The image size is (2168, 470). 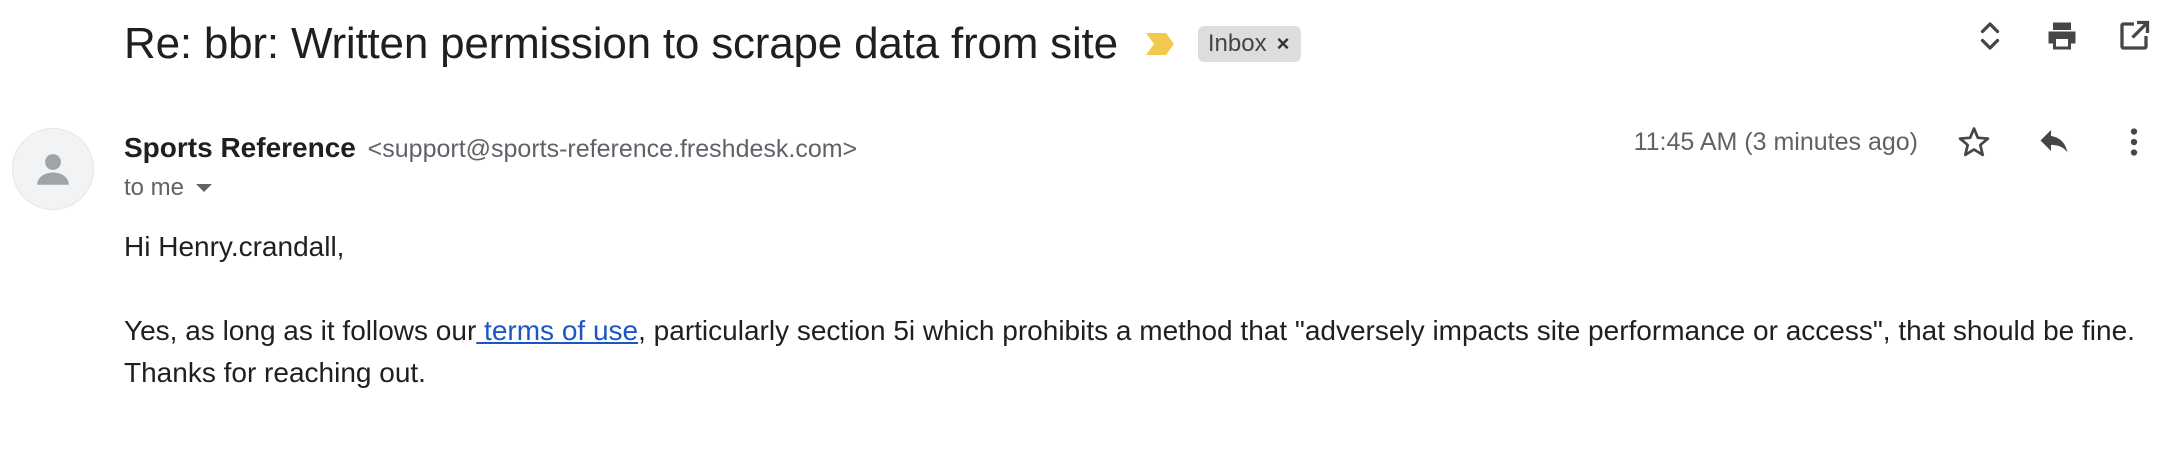 I want to click on sender-name: Sports Reference, so click(x=240, y=147).